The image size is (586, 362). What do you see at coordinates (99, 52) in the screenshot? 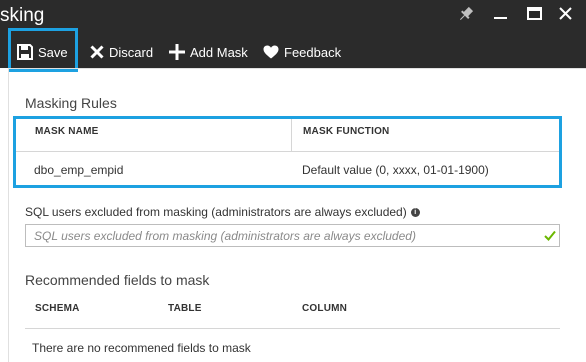
I see `discard-icon` at bounding box center [99, 52].